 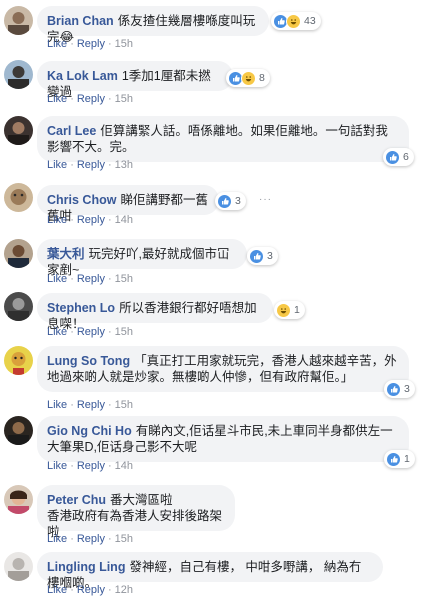 What do you see at coordinates (71, 131) in the screenshot?
I see `comment-author: Carl Lee` at bounding box center [71, 131].